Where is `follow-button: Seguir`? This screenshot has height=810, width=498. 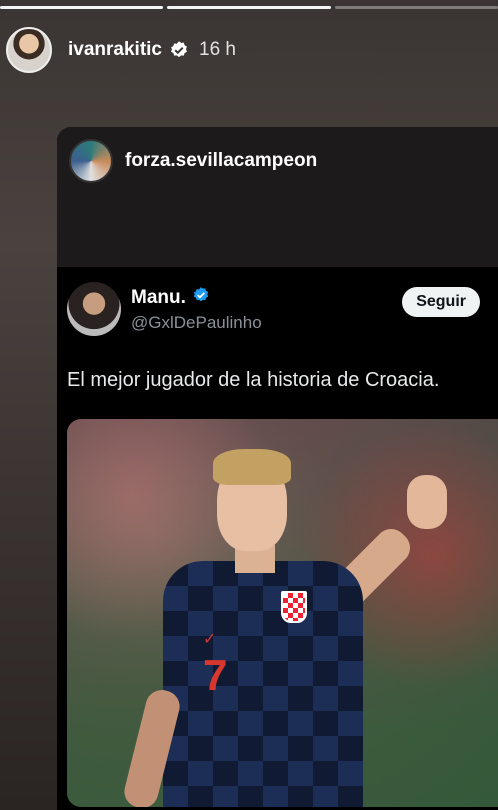 follow-button: Seguir is located at coordinates (441, 302).